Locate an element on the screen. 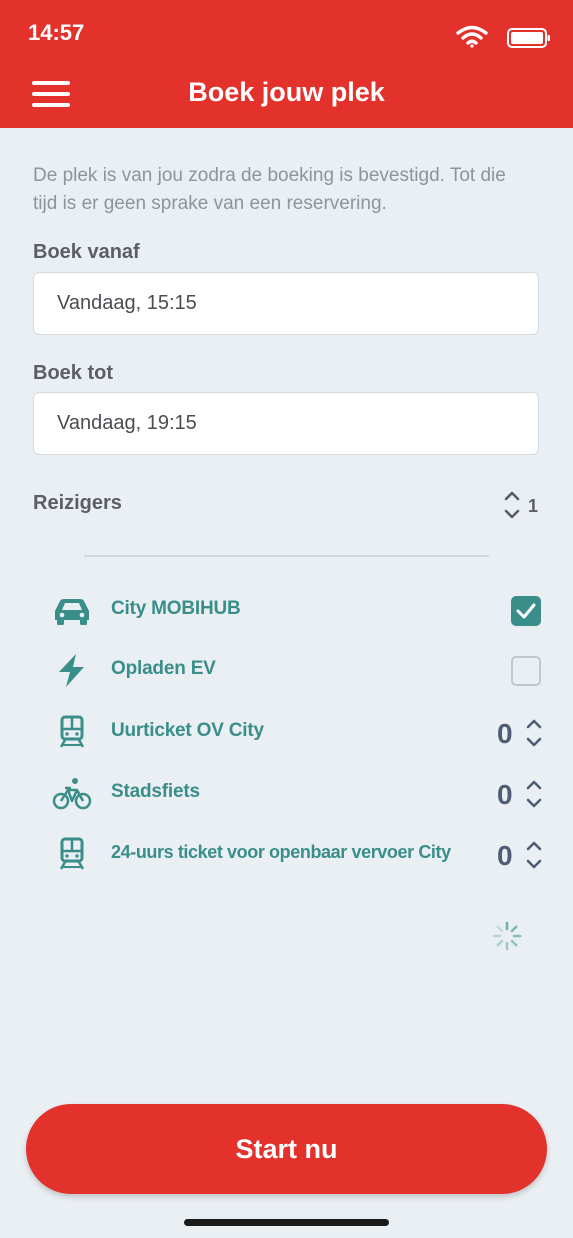 This screenshot has width=573, height=1238. book-to-field: Vandaag, 19:15 is located at coordinates (286, 423).